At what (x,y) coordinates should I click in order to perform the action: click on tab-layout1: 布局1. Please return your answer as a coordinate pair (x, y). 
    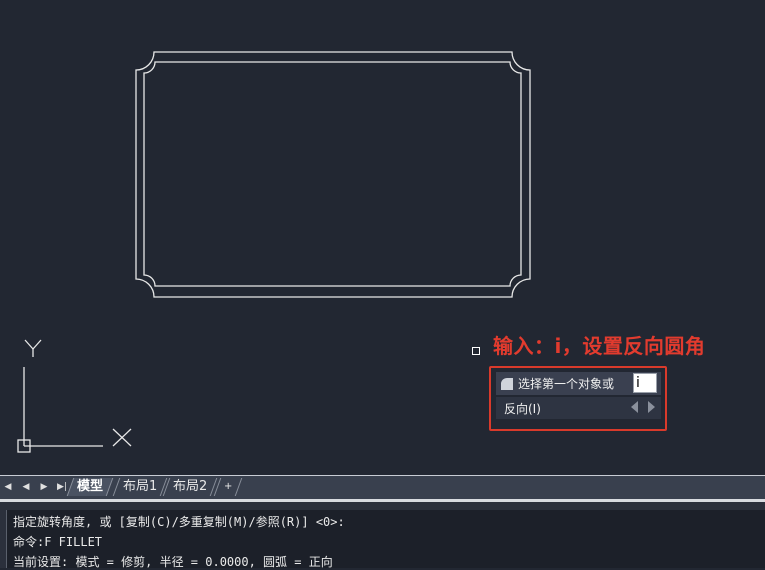
    Looking at the image, I should click on (140, 487).